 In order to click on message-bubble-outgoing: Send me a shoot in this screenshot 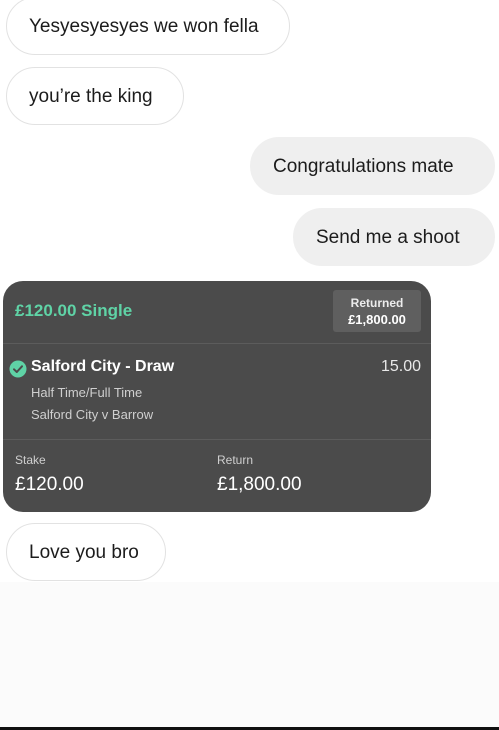, I will do `click(394, 237)`.